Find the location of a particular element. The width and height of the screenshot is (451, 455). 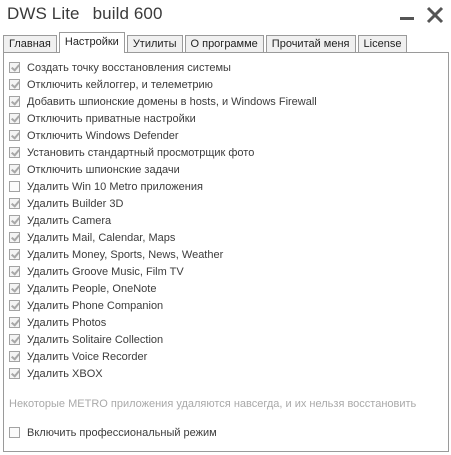

option-remove-people-onenote: Удалить People, OneNote is located at coordinates (163, 288).